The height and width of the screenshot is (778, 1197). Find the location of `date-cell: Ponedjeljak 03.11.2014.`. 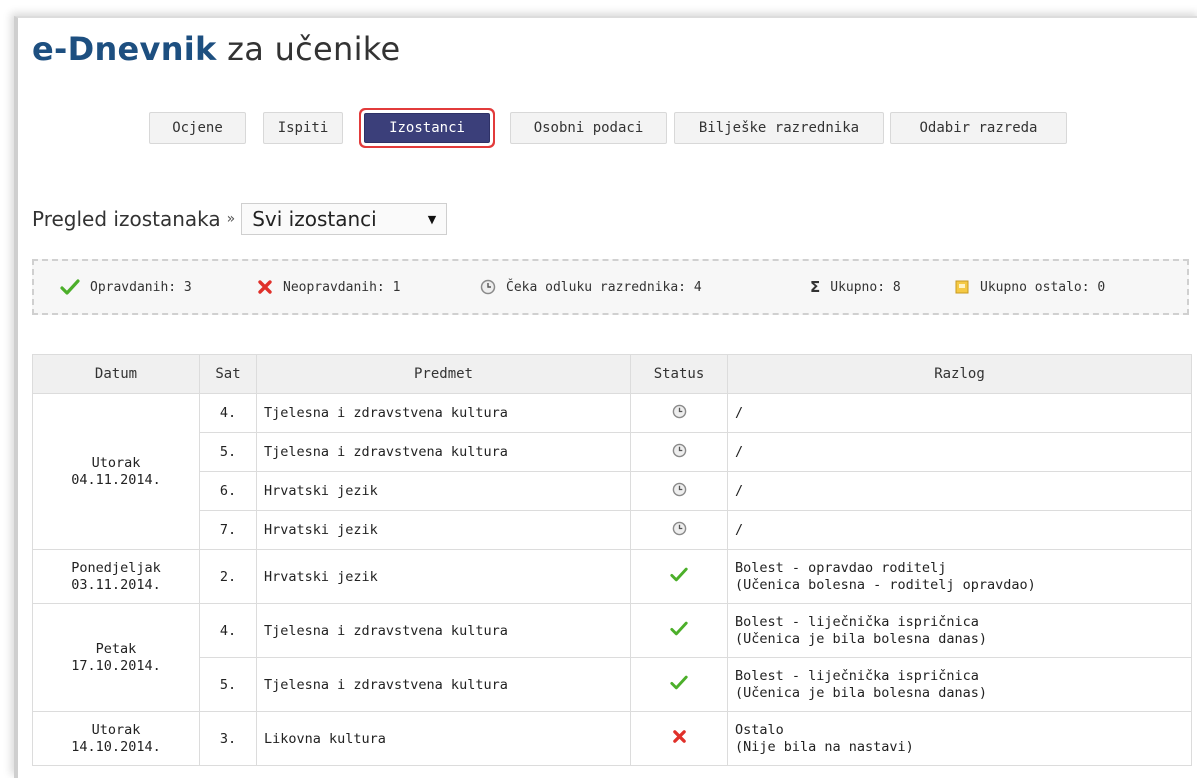

date-cell: Ponedjeljak 03.11.2014. is located at coordinates (116, 576).